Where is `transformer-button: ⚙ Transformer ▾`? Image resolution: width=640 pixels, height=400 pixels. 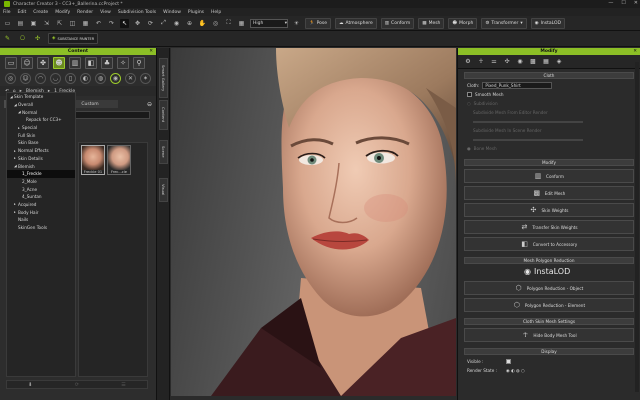
transformer-button: ⚙ Transformer ▾ is located at coordinates (504, 23).